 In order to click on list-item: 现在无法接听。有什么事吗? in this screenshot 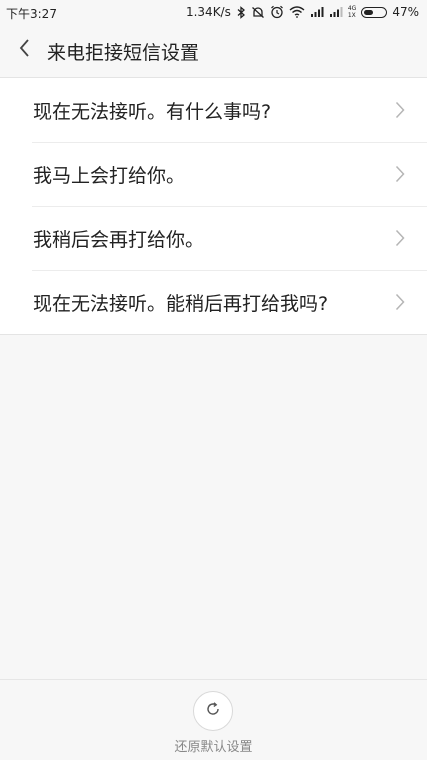, I will do `click(213, 110)`.